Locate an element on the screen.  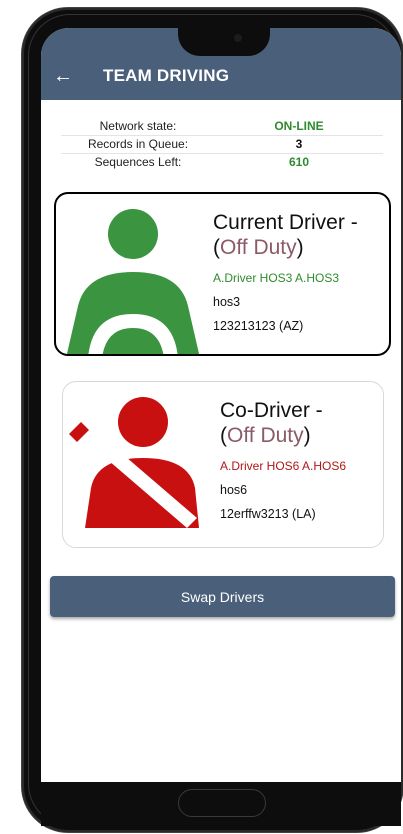
co-driver-name: A.Driver HOS6 A.HOS6 is located at coordinates (283, 466).